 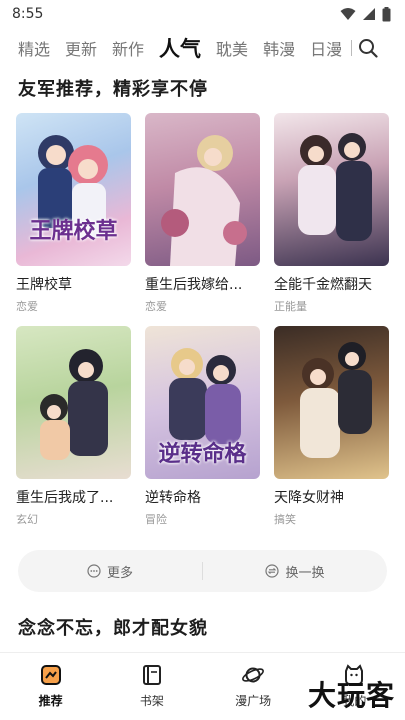 I want to click on status-icons, so click(x=365, y=14).